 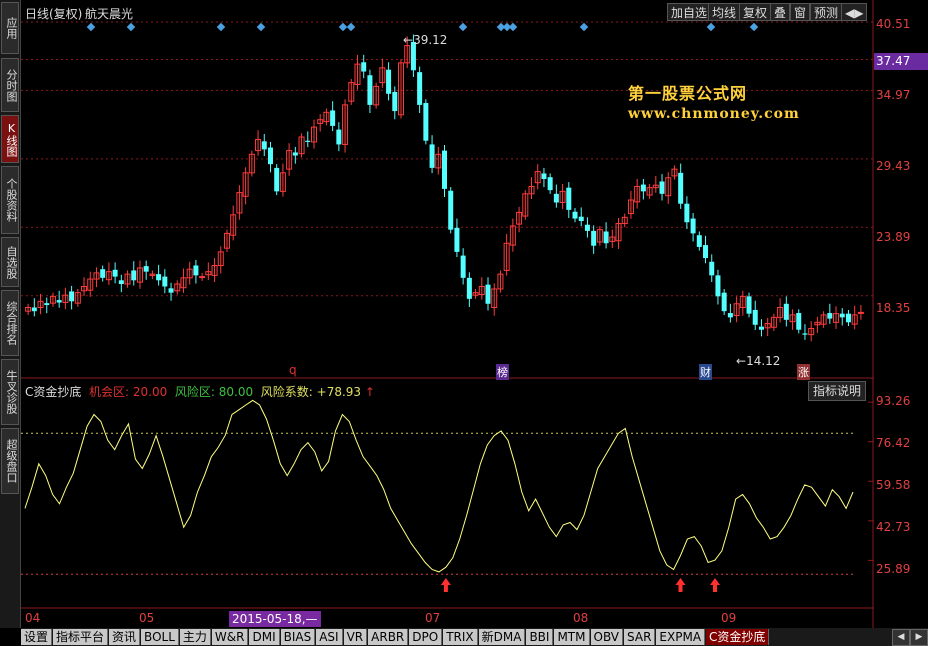 I want to click on indicator-tab: 主力, so click(x=195, y=637).